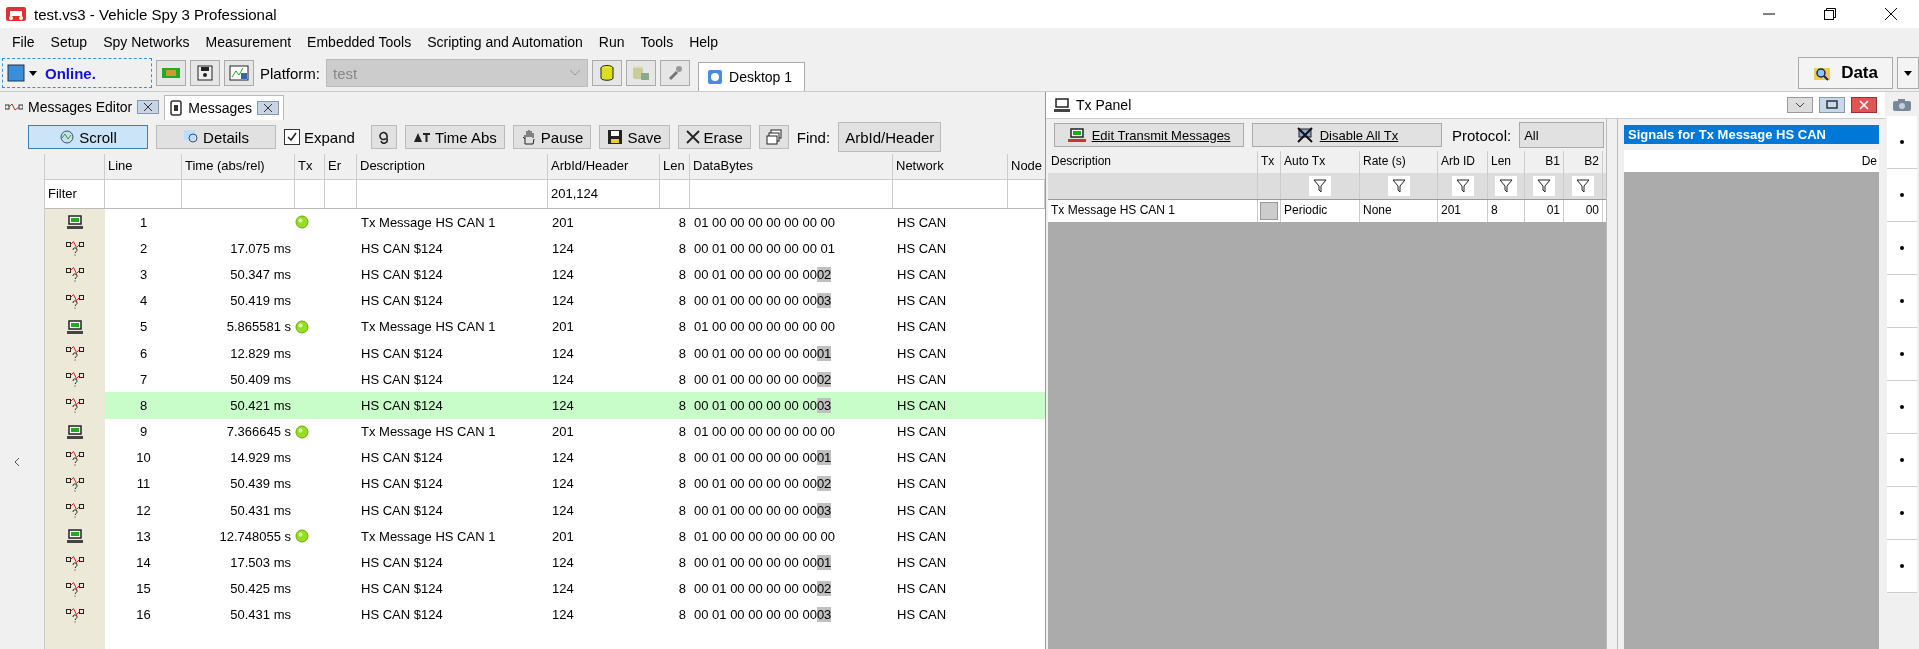 The width and height of the screenshot is (1919, 649). Describe the element at coordinates (77, 73) in the screenshot. I see `status-dropdown: Online.` at that location.